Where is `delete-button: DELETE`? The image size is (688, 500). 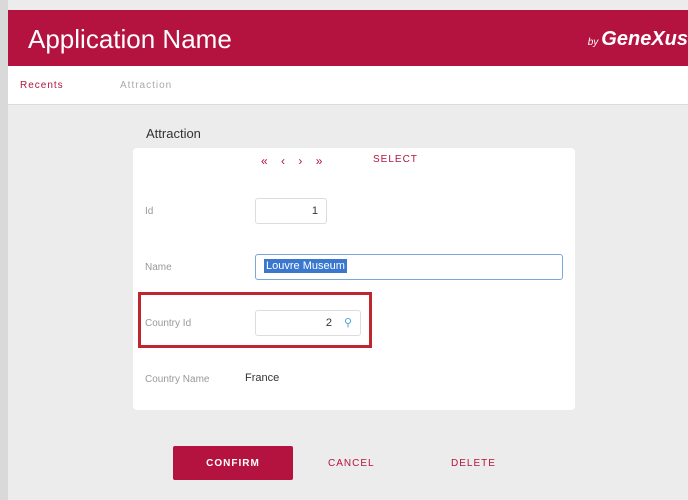 delete-button: DELETE is located at coordinates (473, 463).